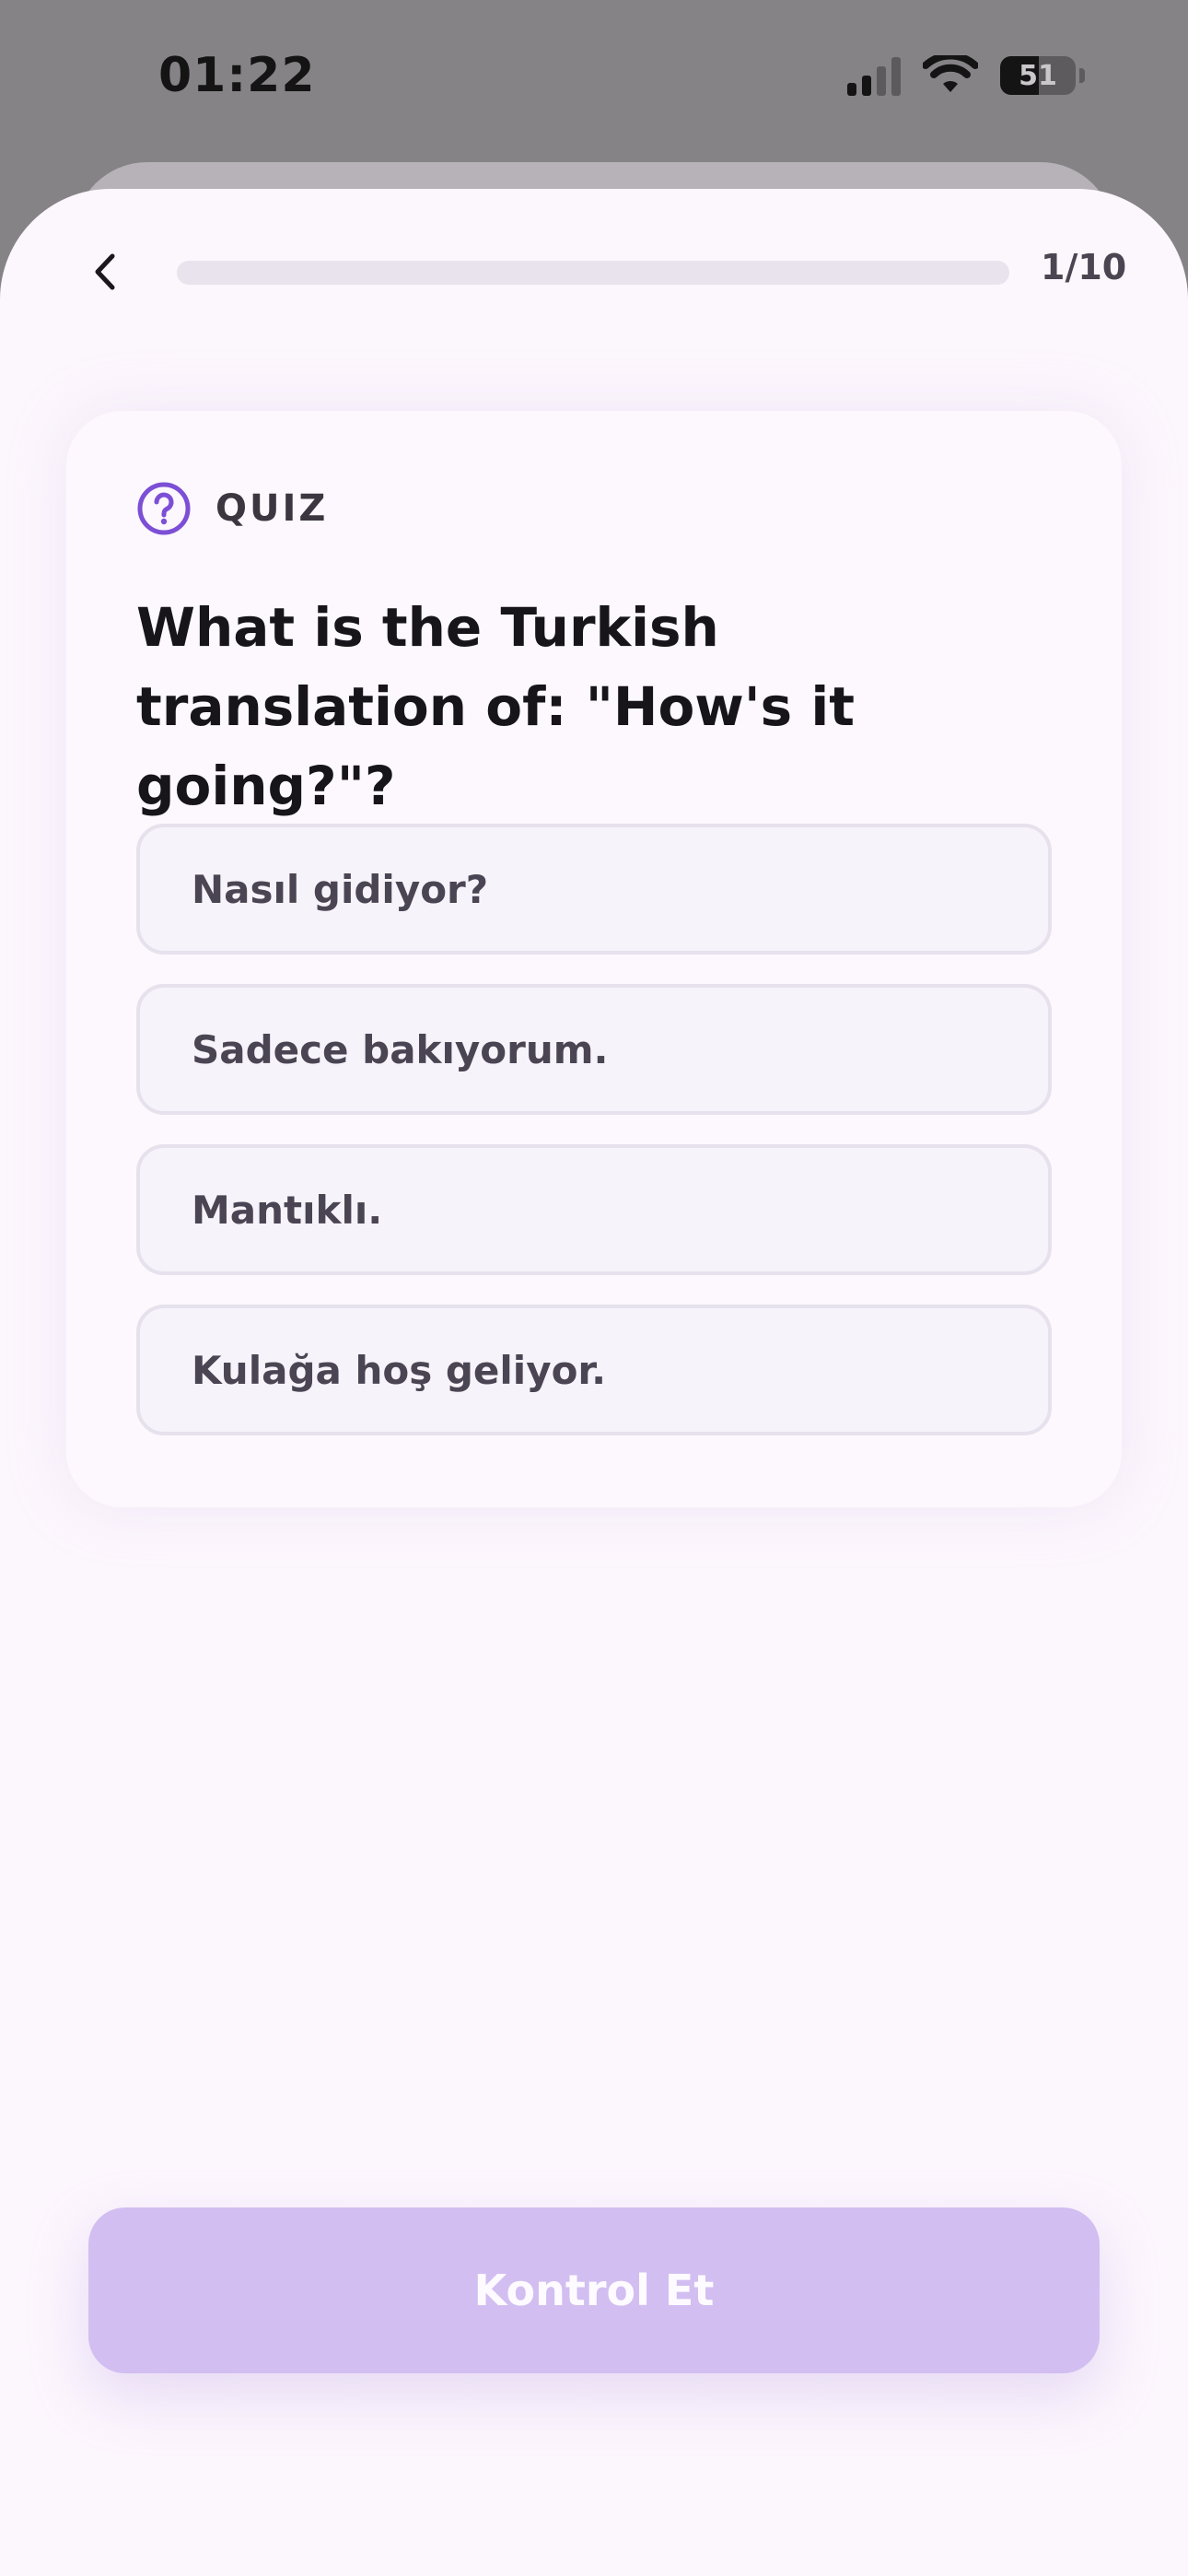 Image resolution: width=1188 pixels, height=2576 pixels. Describe the element at coordinates (594, 889) in the screenshot. I see `answer-option: Nasıl gidiyor?` at that location.